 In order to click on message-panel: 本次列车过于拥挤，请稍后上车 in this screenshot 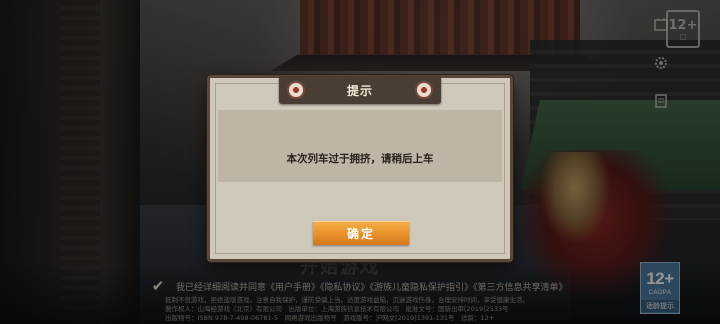, I will do `click(360, 146)`.